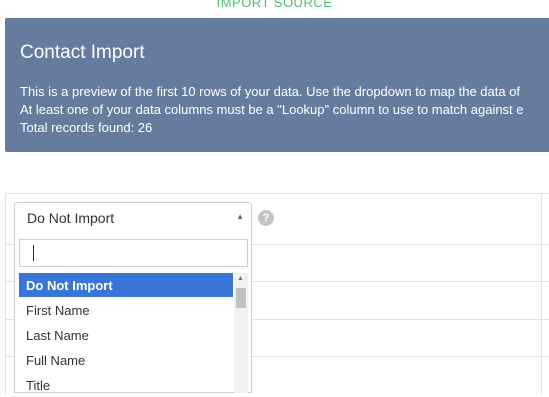 Image resolution: width=549 pixels, height=397 pixels. I want to click on text-cursor, so click(33, 253).